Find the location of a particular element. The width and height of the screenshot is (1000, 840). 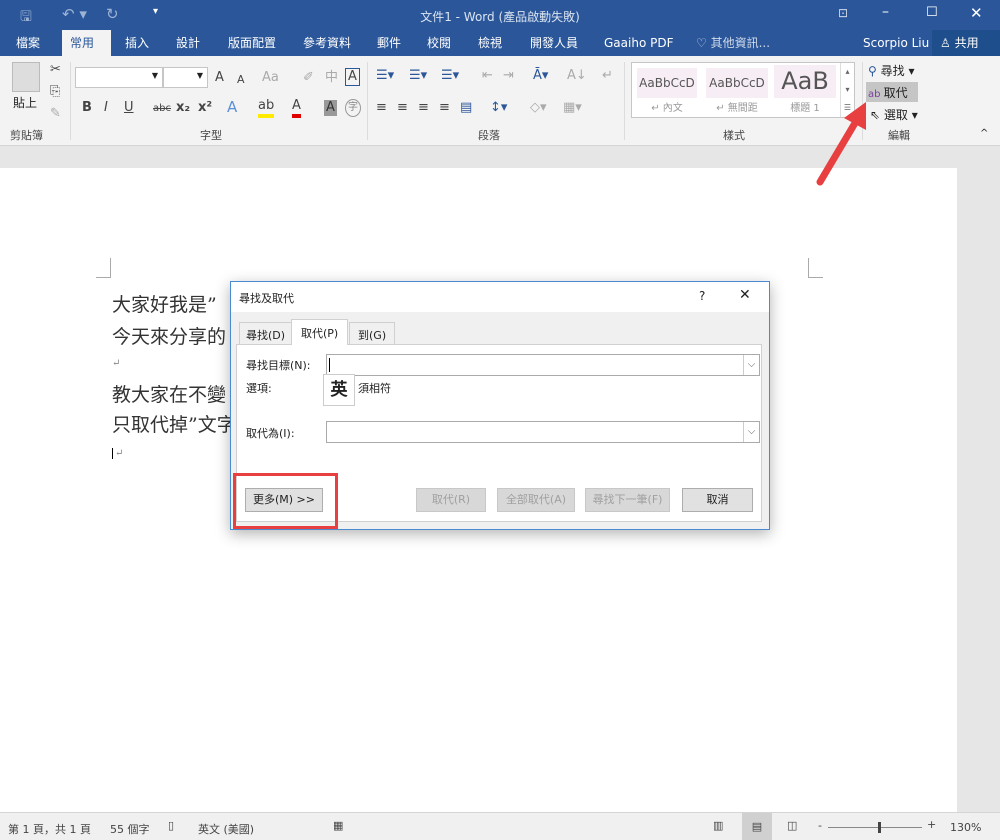

numbering-icon: ☰▾ is located at coordinates (418, 76).